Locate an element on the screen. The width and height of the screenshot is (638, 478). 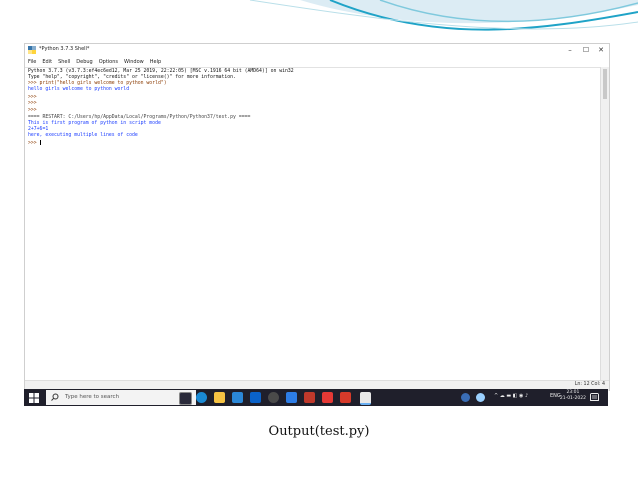
python-icon is located at coordinates (32, 50).